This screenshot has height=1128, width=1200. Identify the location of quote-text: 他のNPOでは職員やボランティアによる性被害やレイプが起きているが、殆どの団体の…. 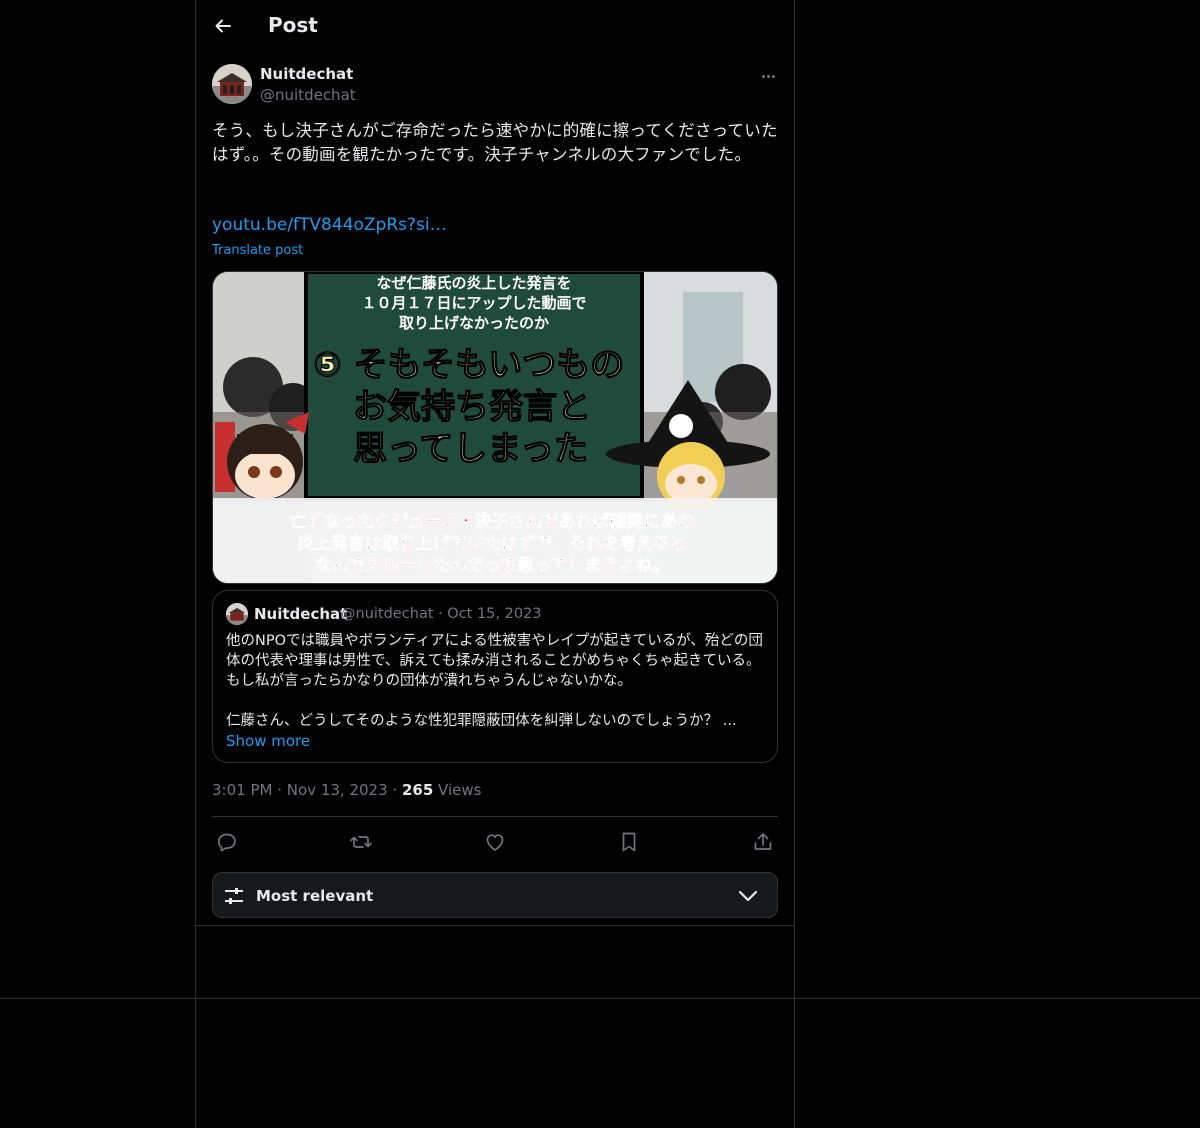
(496, 681).